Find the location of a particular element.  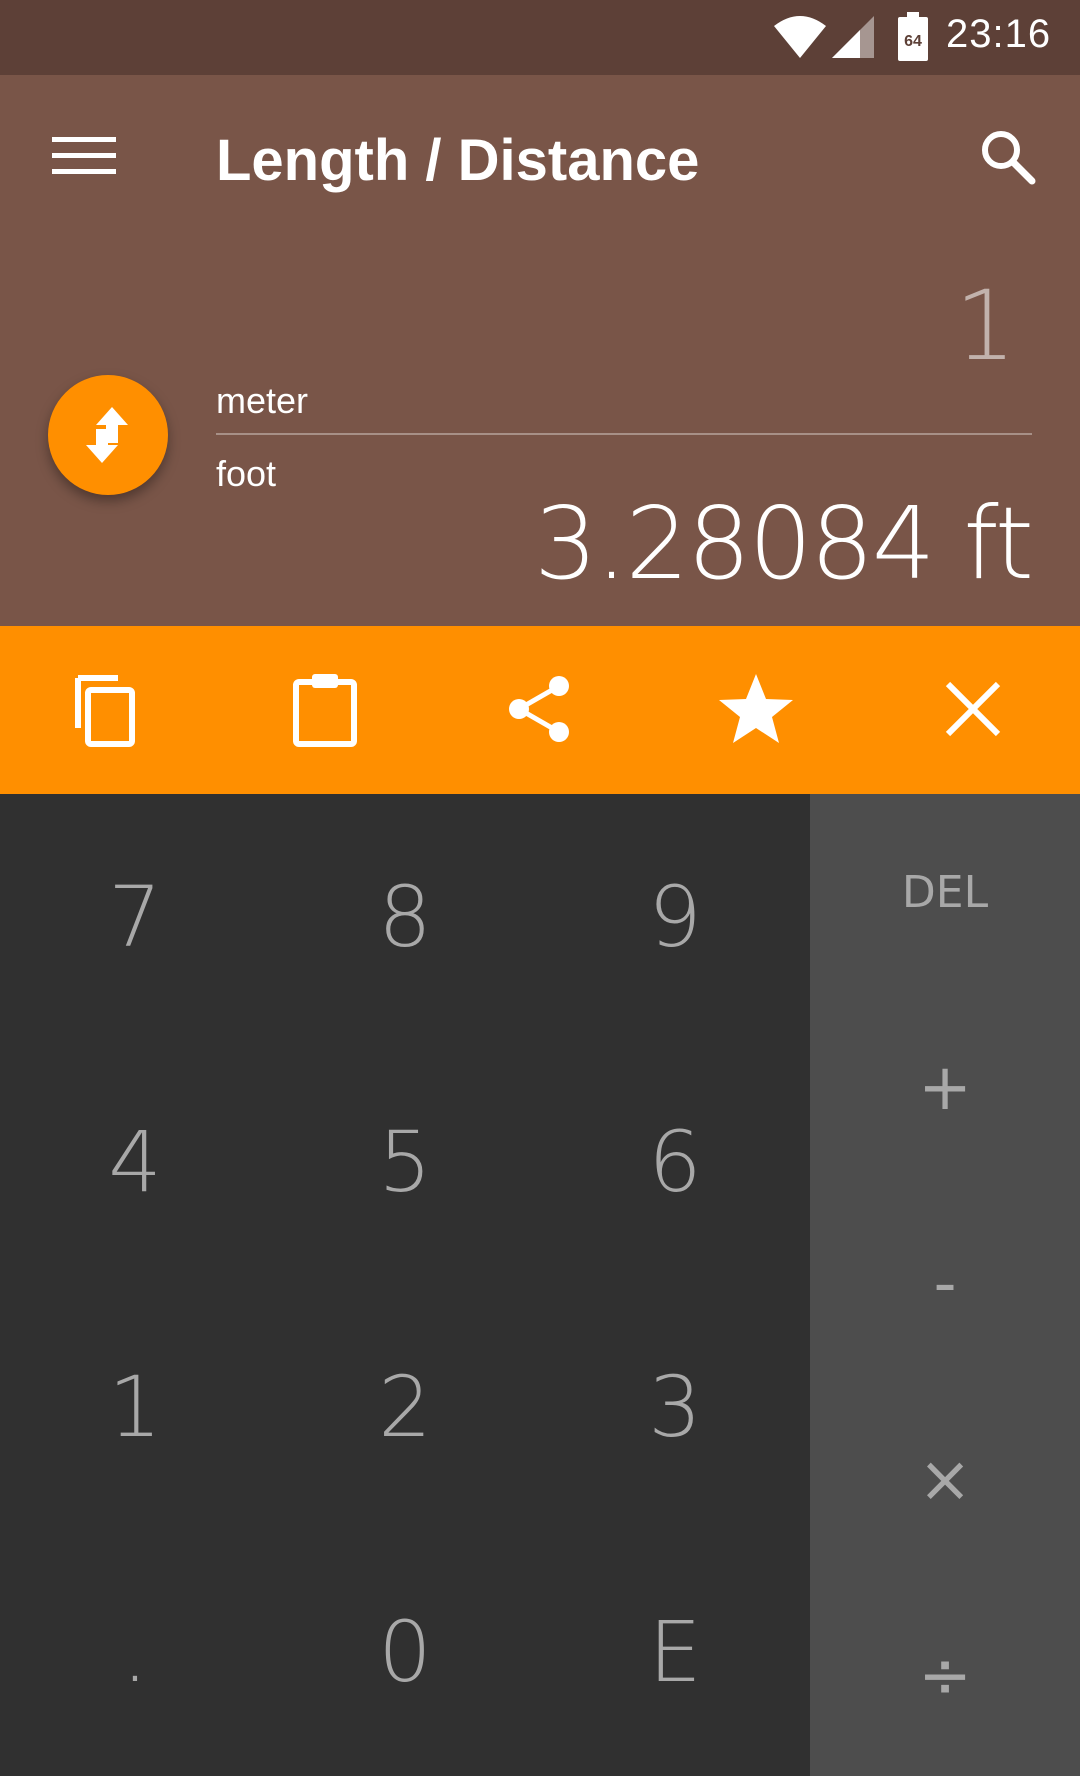

operator-panel: DEL + - × ÷ is located at coordinates (945, 1285).